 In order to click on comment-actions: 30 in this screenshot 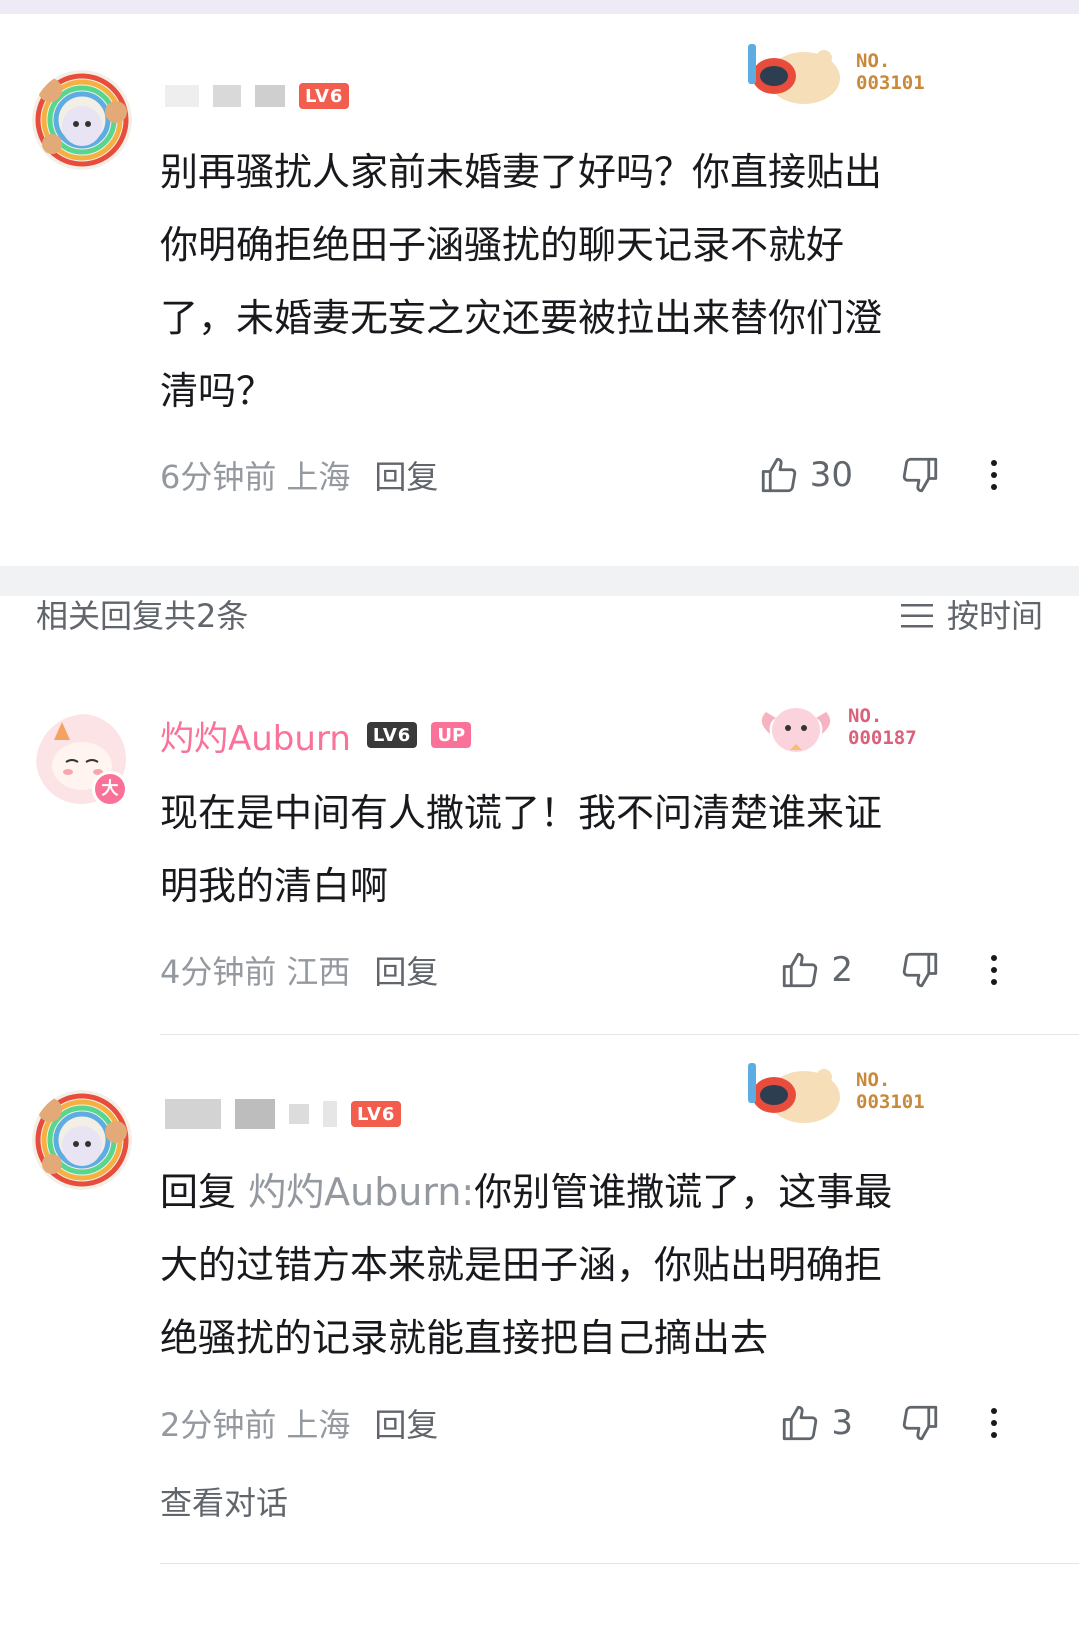, I will do `click(918, 475)`.